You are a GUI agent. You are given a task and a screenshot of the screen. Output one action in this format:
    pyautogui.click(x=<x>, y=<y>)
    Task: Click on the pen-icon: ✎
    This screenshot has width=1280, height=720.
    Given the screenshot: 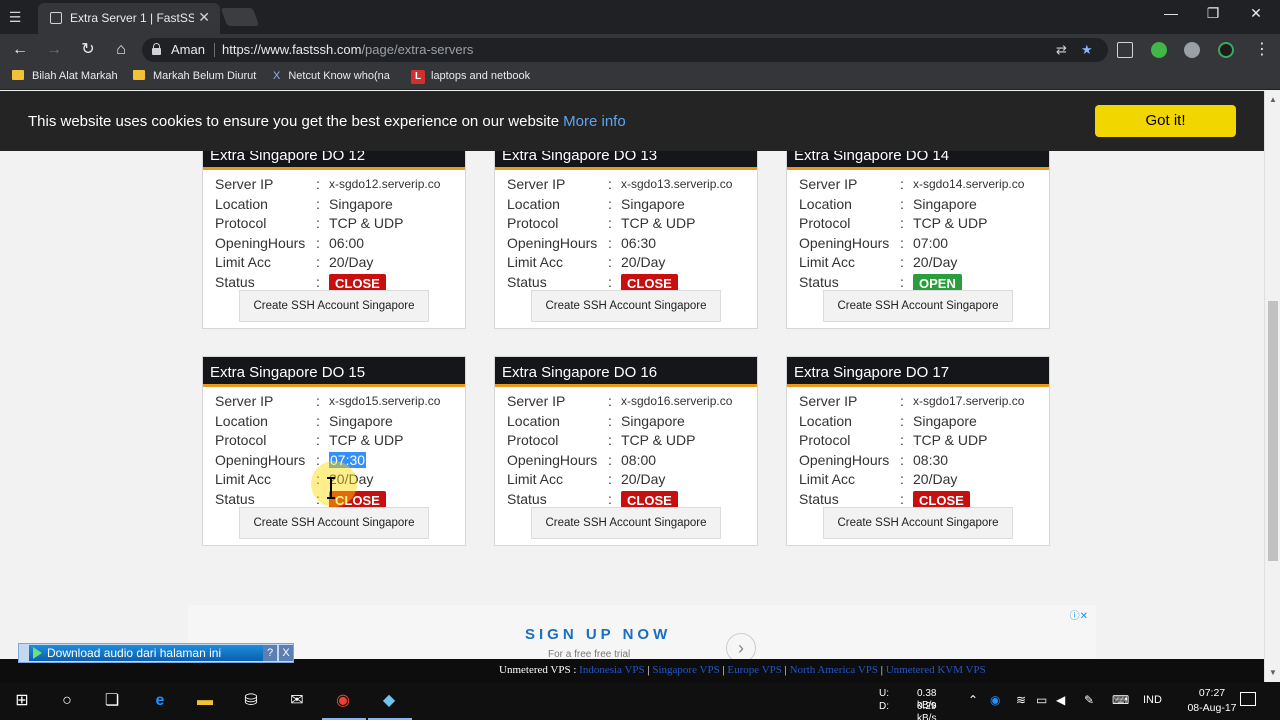 What is the action you would take?
    pyautogui.click(x=1089, y=700)
    